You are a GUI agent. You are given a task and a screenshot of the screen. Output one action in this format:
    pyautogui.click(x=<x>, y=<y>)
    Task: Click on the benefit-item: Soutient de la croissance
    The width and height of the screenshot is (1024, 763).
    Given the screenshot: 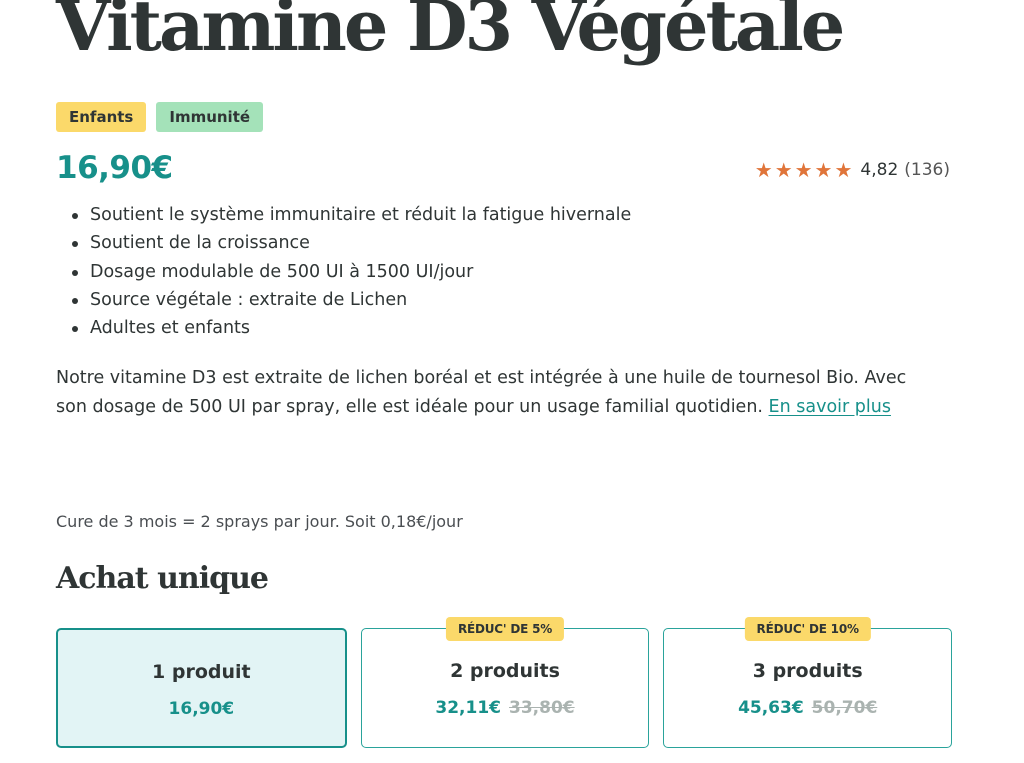 What is the action you would take?
    pyautogui.click(x=351, y=243)
    